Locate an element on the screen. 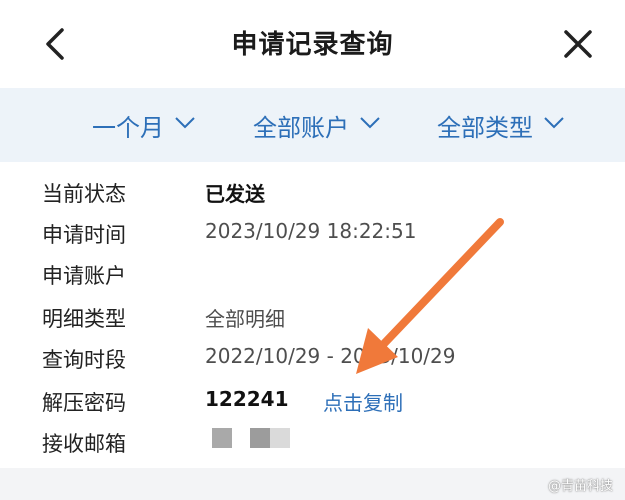  detail-row-period: 查询时段 2022/10/29 - 2023/10/29 is located at coordinates (312, 360).